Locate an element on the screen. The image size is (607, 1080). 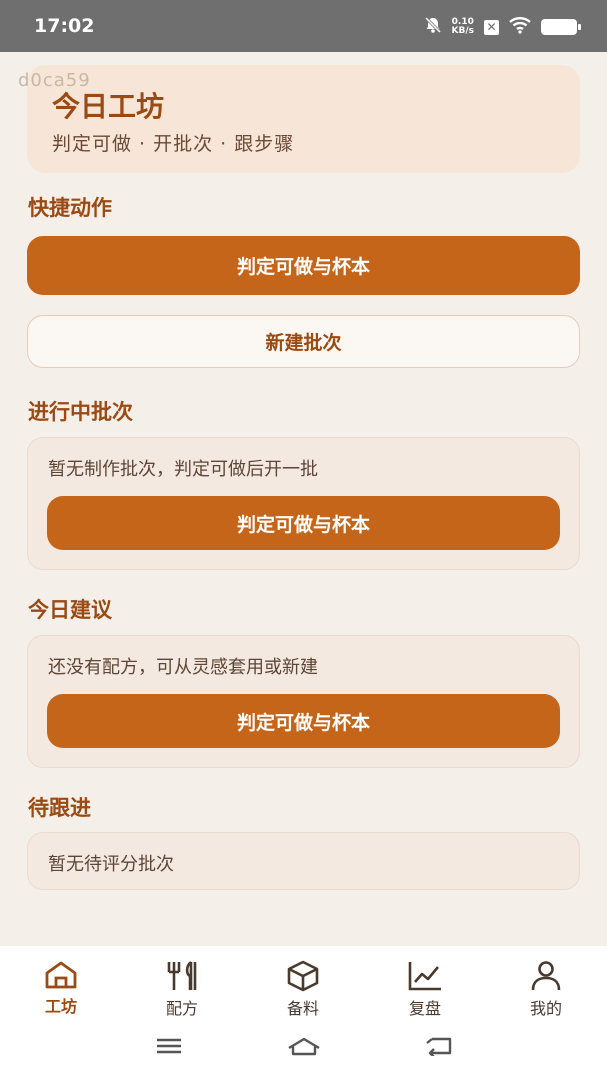
quick-actions-title: 快捷动作 is located at coordinates (70, 208).